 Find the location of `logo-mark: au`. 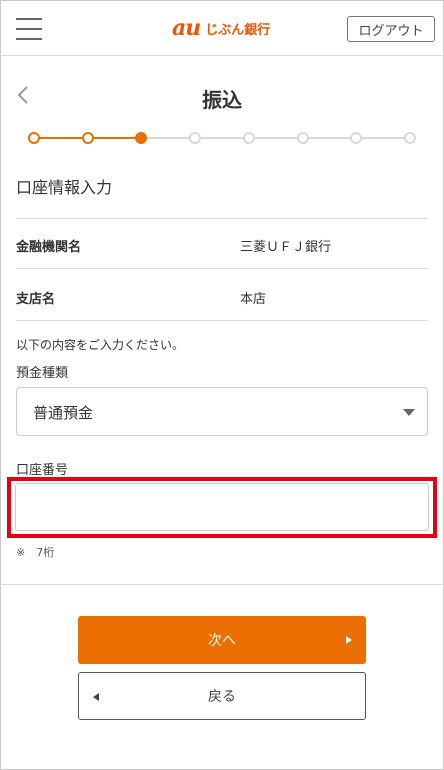

logo-mark: au is located at coordinates (186, 28).